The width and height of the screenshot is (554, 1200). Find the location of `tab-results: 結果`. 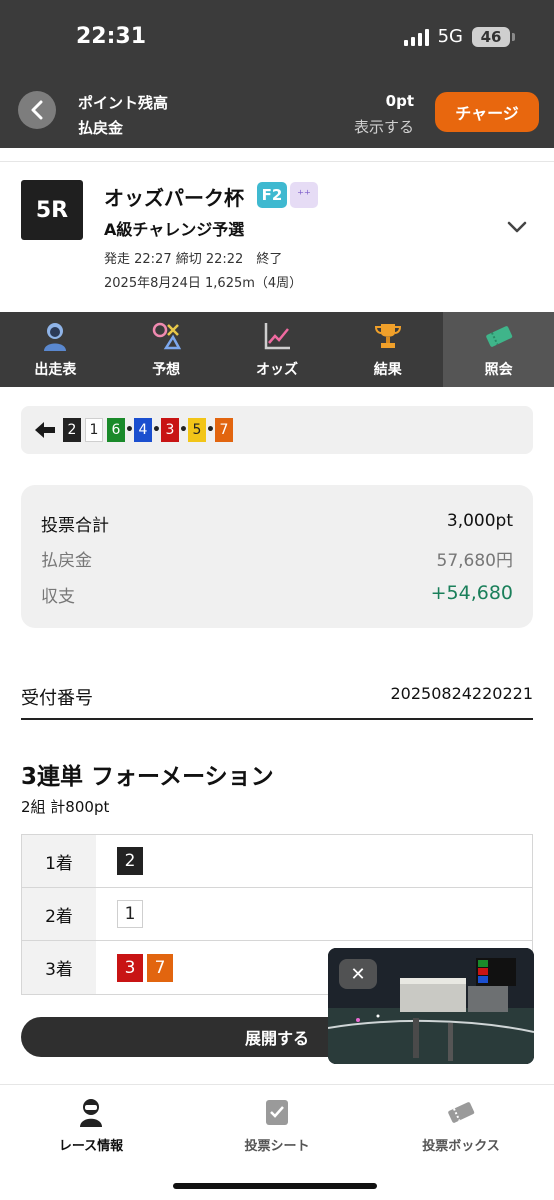

tab-results: 結果 is located at coordinates (387, 349).